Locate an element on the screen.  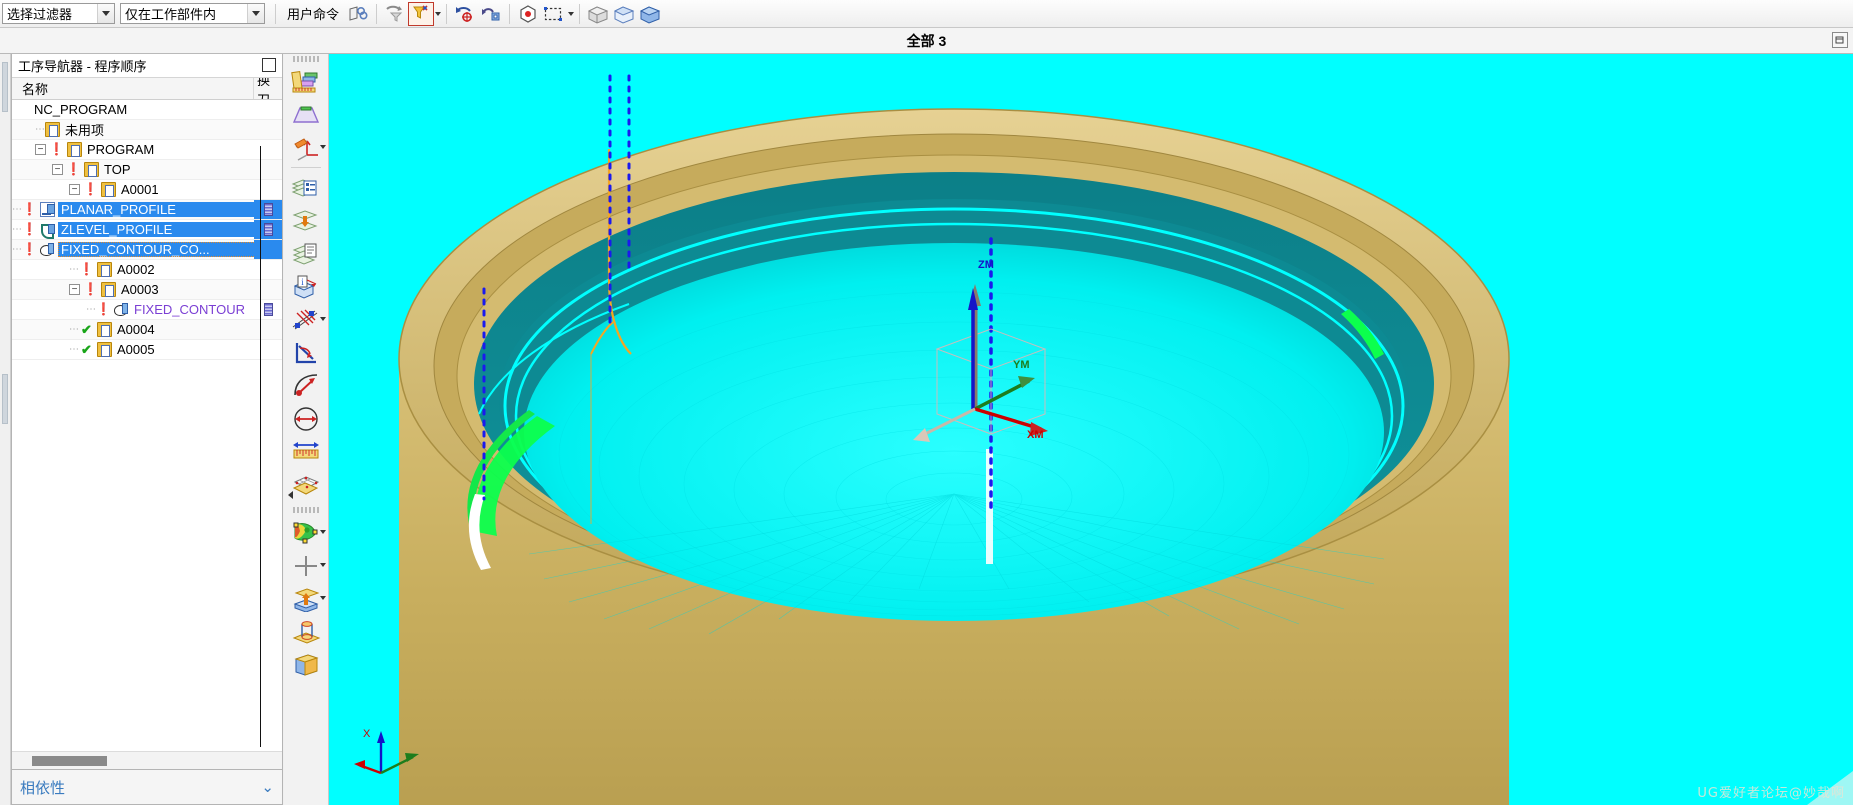
surface-mesh-icon is located at coordinates (306, 484).